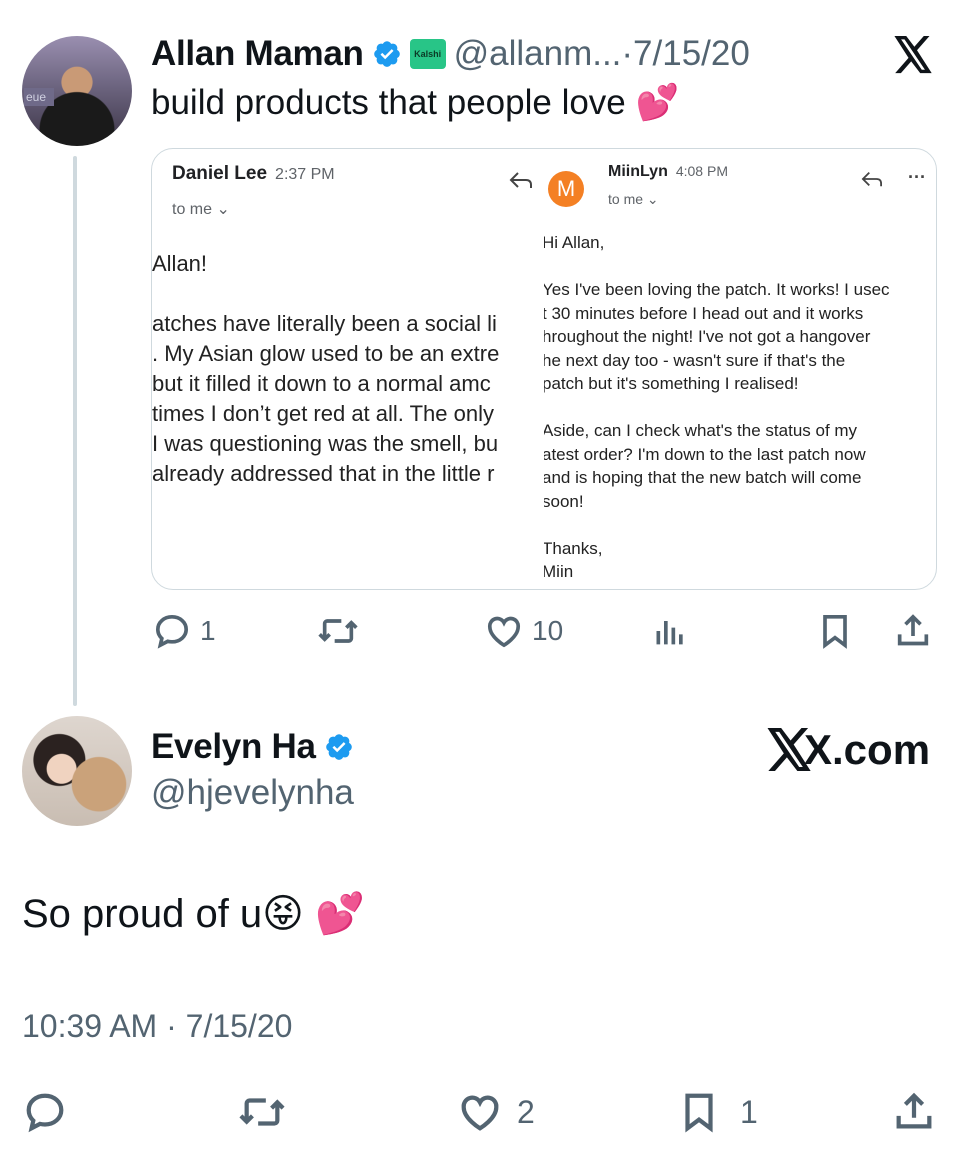  What do you see at coordinates (324, 323) in the screenshot?
I see `email-line: atches have literally been a social li` at bounding box center [324, 323].